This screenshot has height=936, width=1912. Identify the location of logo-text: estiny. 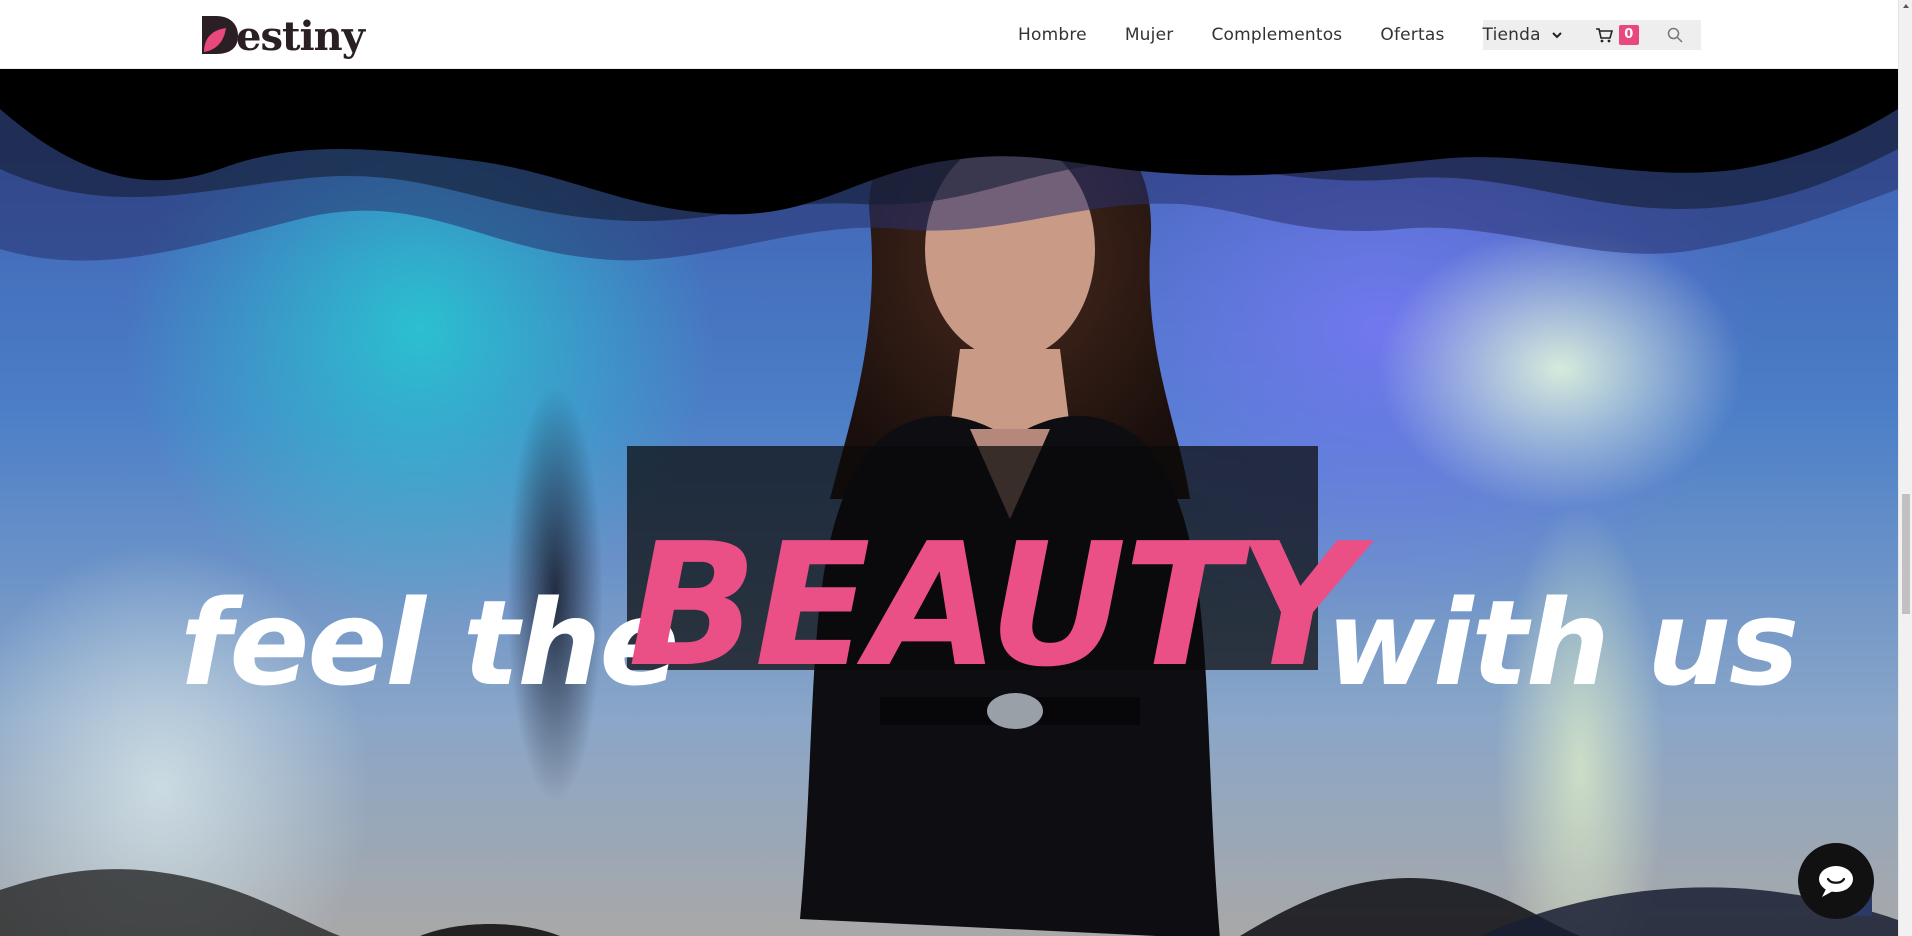
(300, 36).